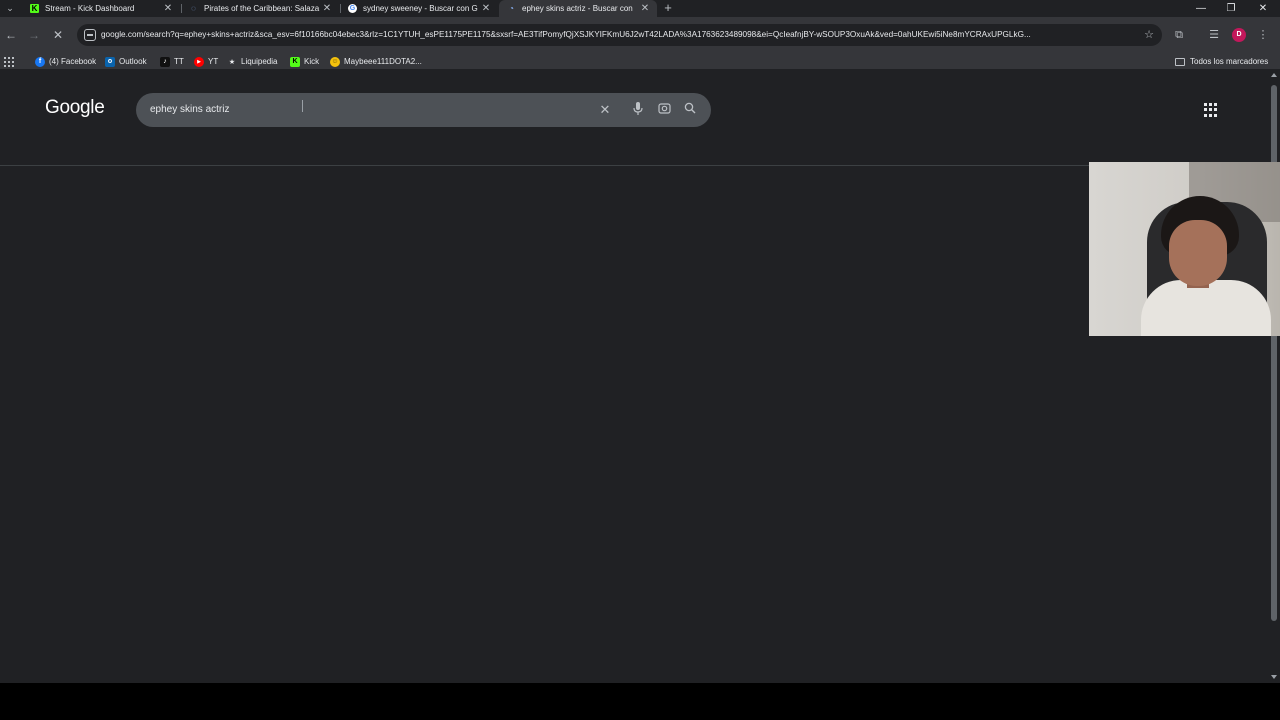 This screenshot has height=720, width=1280. I want to click on new-tab-button: +, so click(668, 8).